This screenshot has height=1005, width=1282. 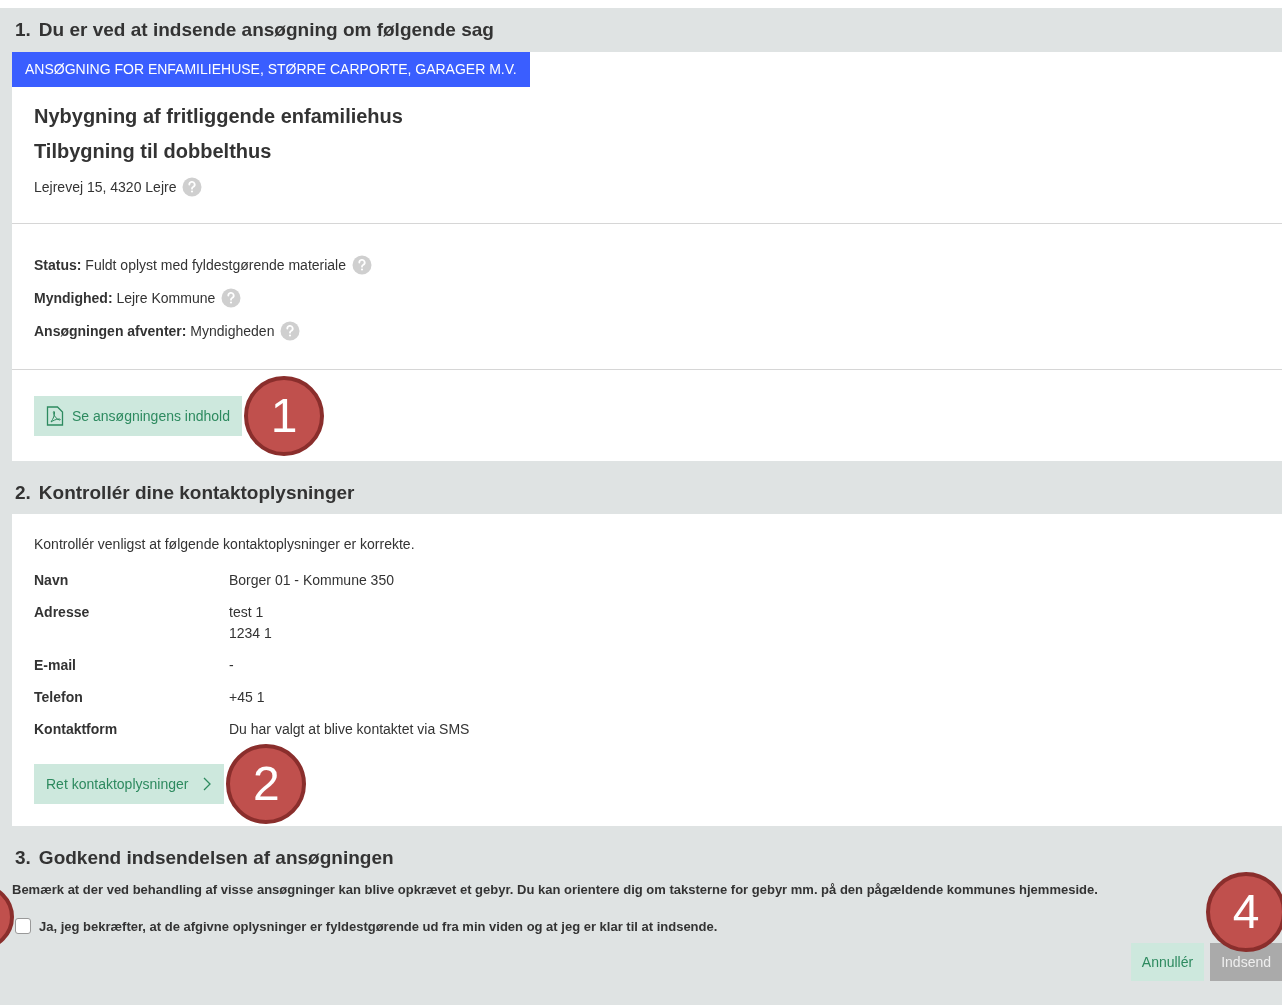 What do you see at coordinates (196, 492) in the screenshot?
I see `section-title: Kontrollér dine kontaktoplysninger` at bounding box center [196, 492].